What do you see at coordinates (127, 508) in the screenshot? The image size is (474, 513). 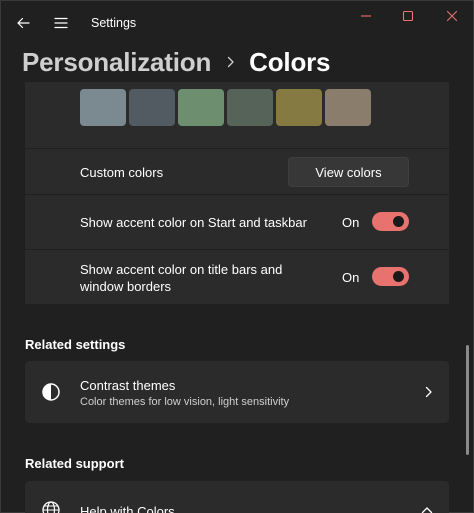 I see `help-with-colors-title: Help with Colors` at bounding box center [127, 508].